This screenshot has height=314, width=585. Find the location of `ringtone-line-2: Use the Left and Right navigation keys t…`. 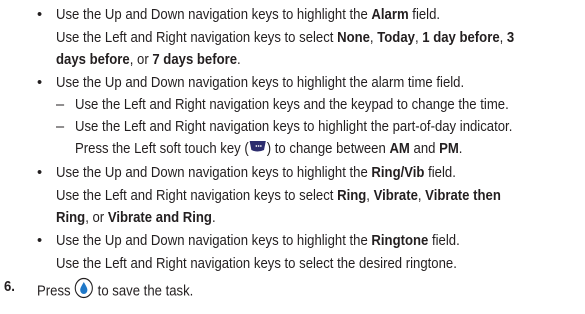

ringtone-line-2: Use the Left and Right navigation keys t… is located at coordinates (256, 264).